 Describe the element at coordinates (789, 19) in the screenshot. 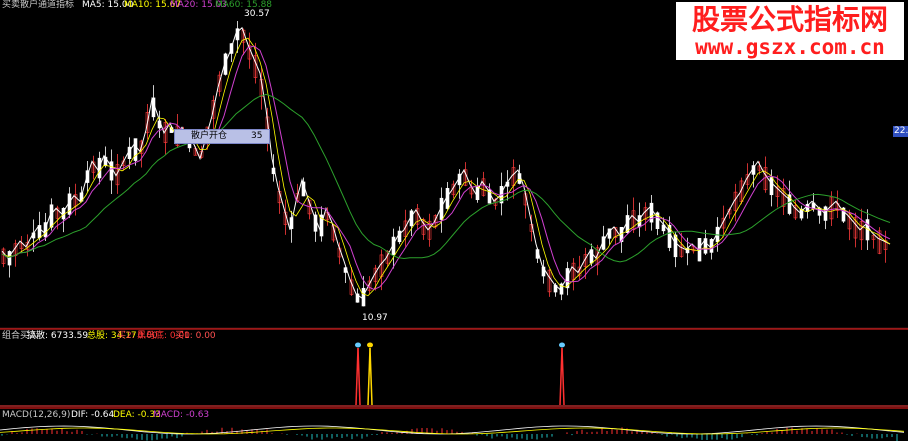

I see `watermark-title: 股票公式指标网` at that location.